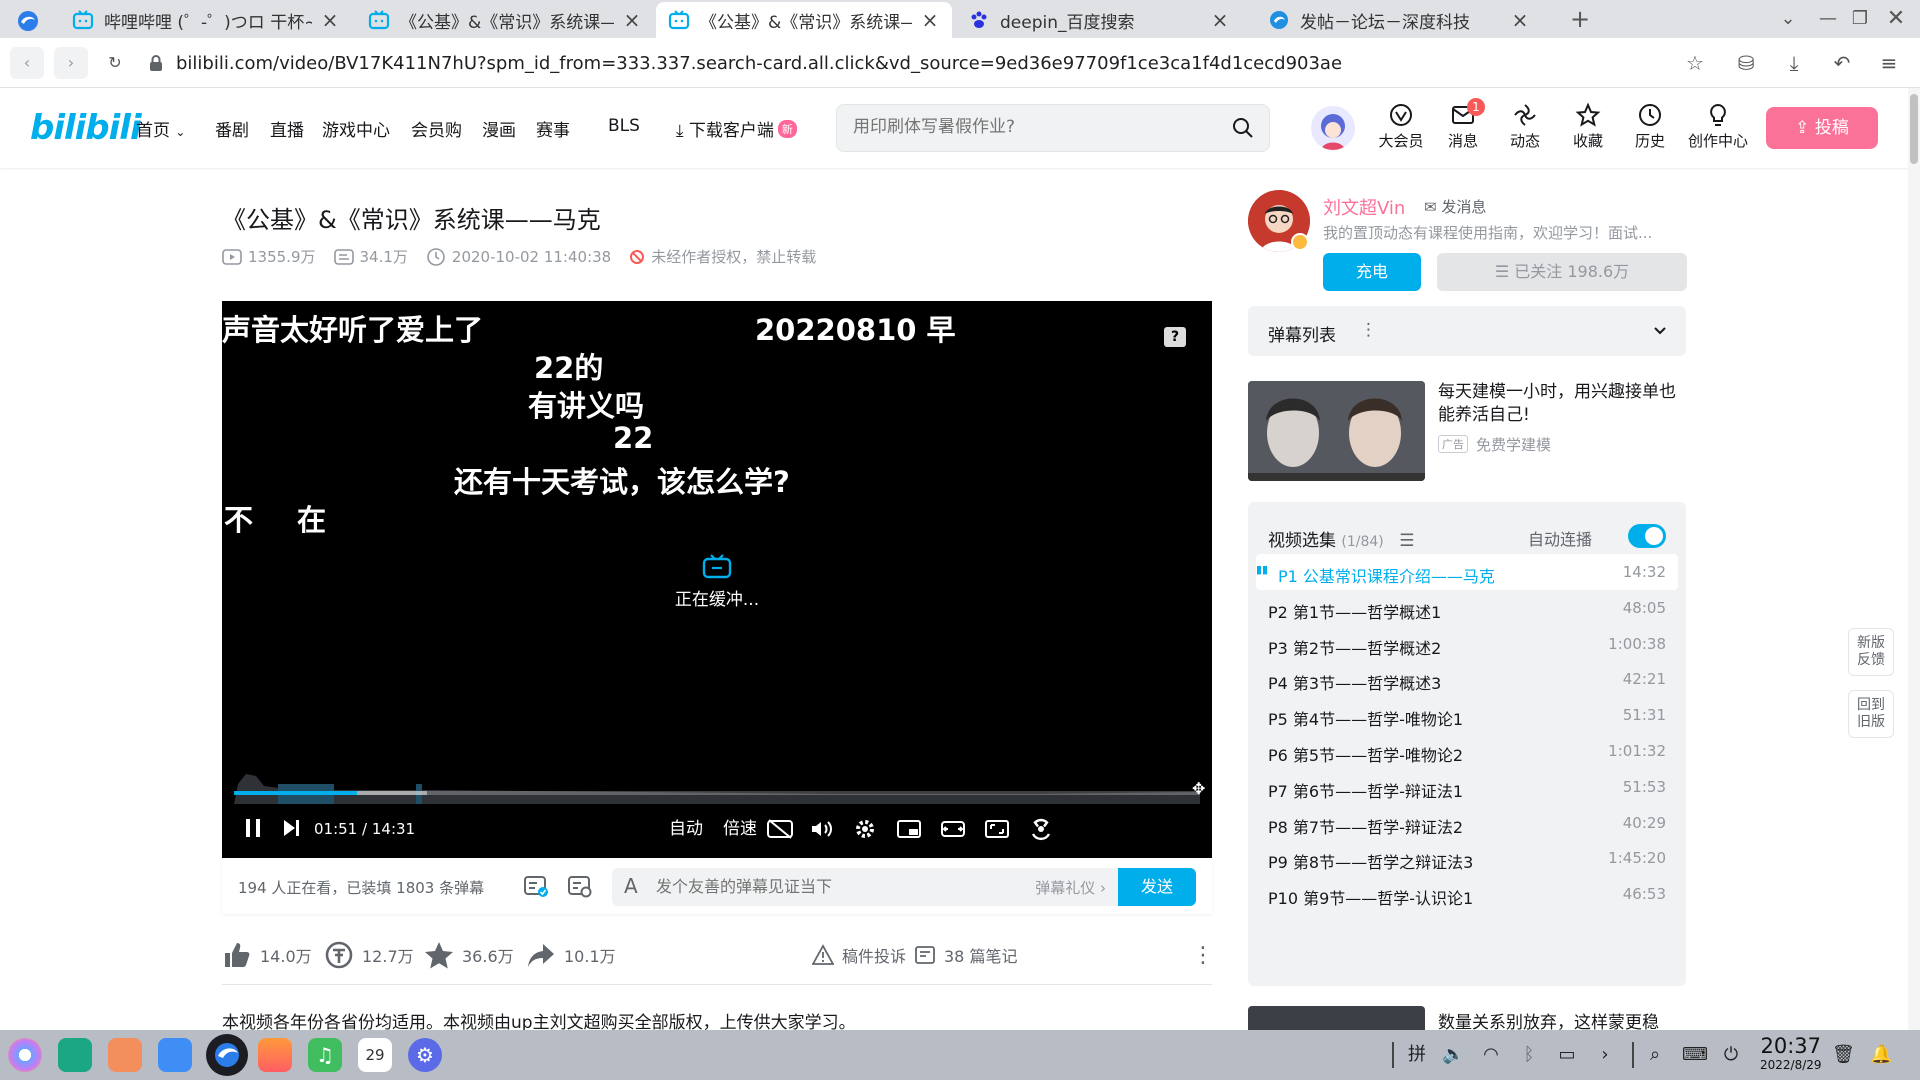 This screenshot has height=1080, width=1920. Describe the element at coordinates (571, 955) in the screenshot. I see `share-button: 10.1万` at that location.